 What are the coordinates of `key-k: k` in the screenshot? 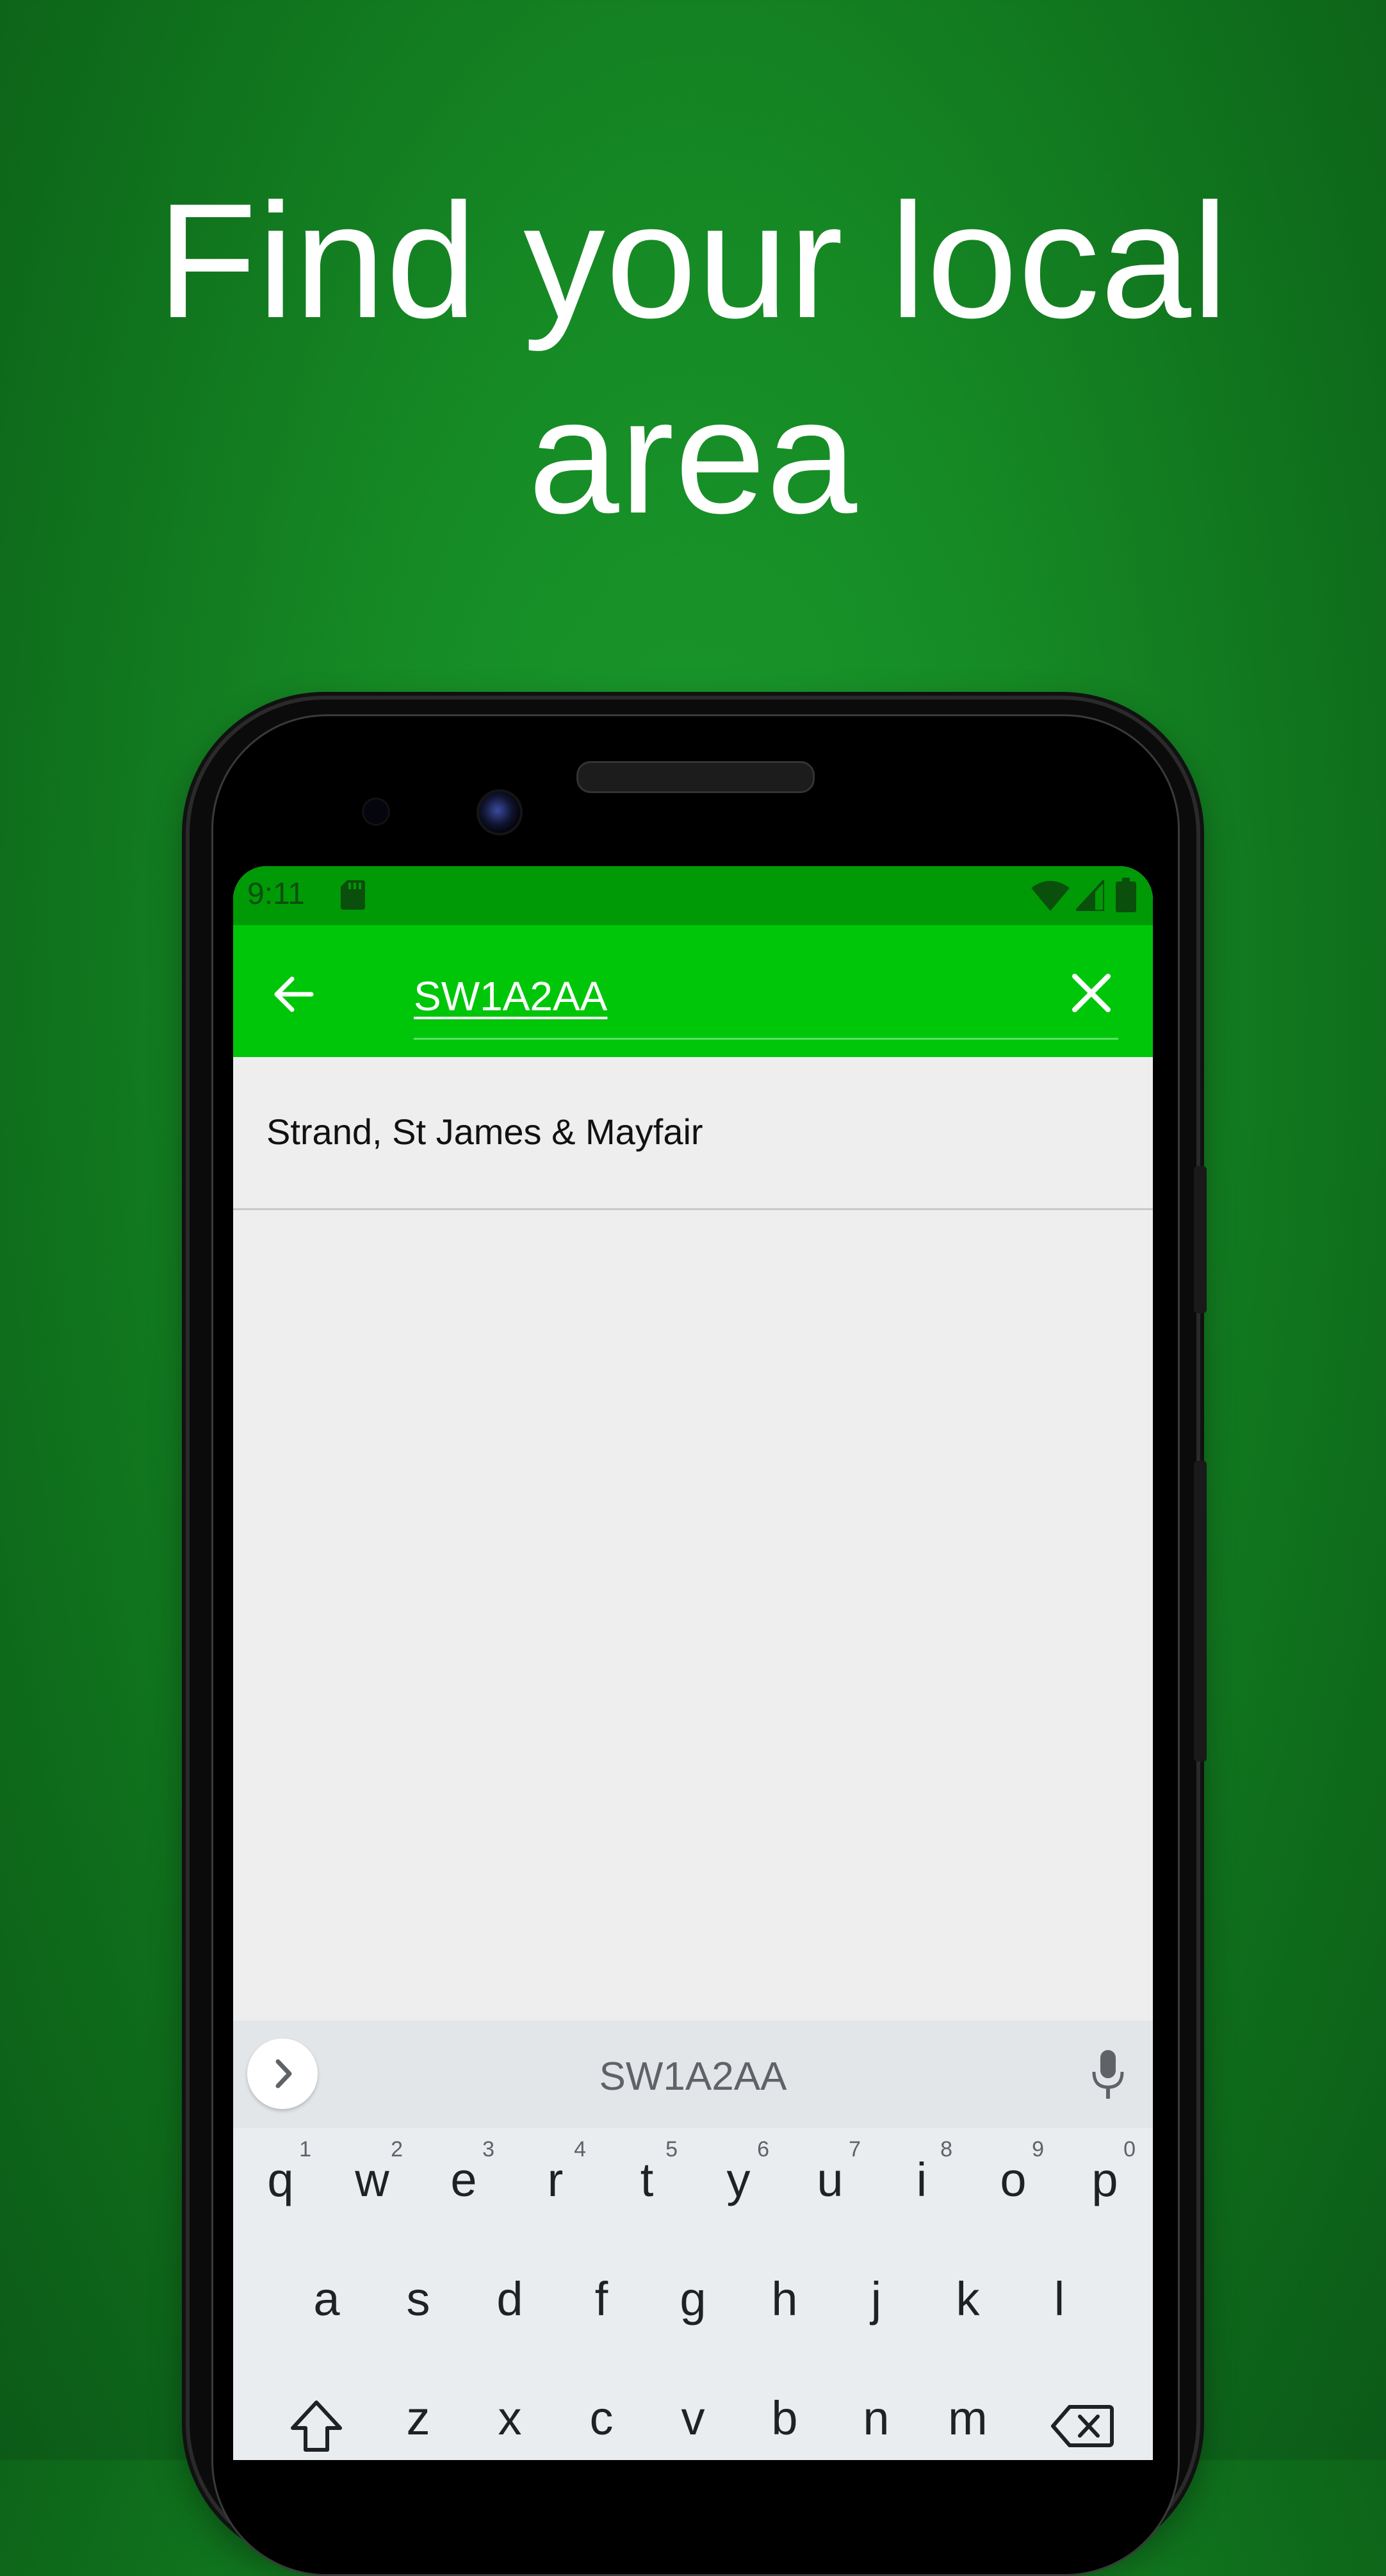 It's located at (967, 2295).